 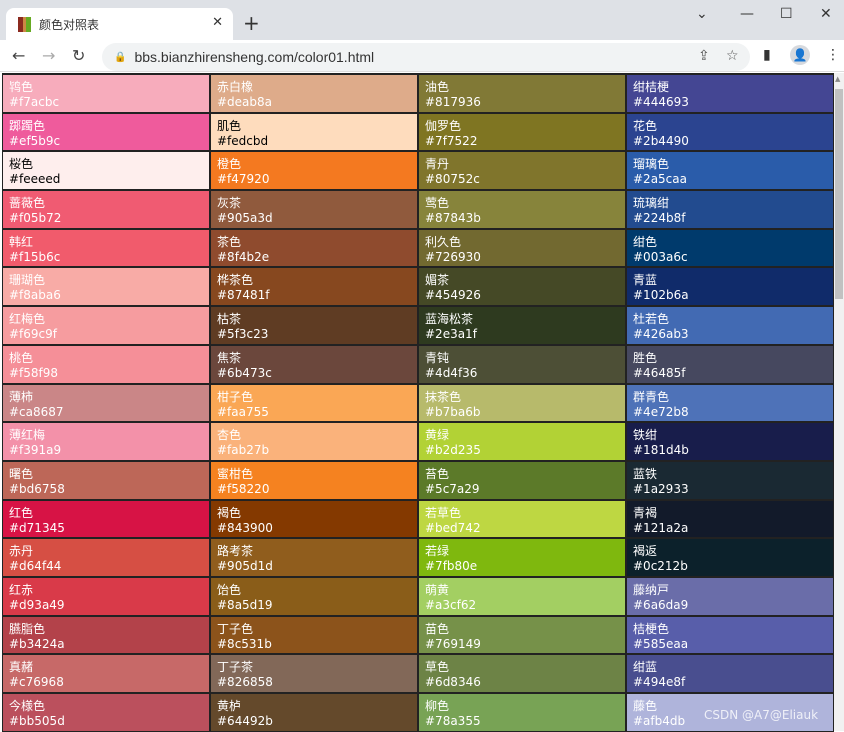 I want to click on color-name: 韩红, so click(x=21, y=241).